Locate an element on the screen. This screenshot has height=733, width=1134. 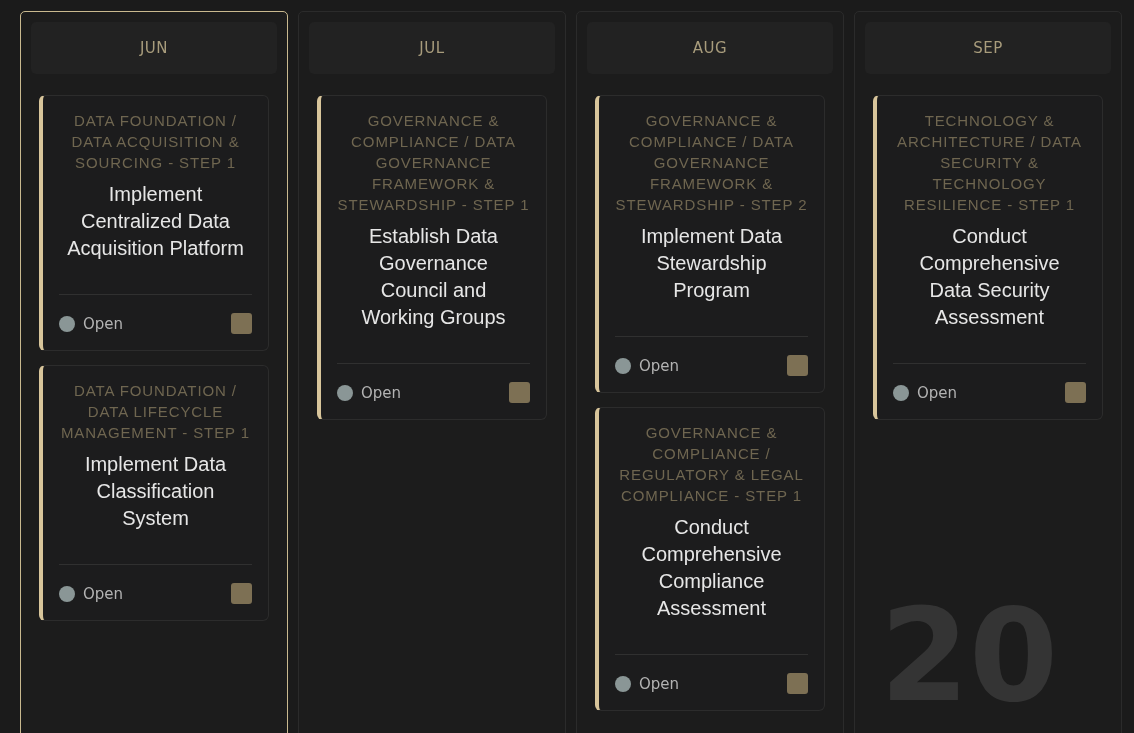
month-header: JUL is located at coordinates (432, 48).